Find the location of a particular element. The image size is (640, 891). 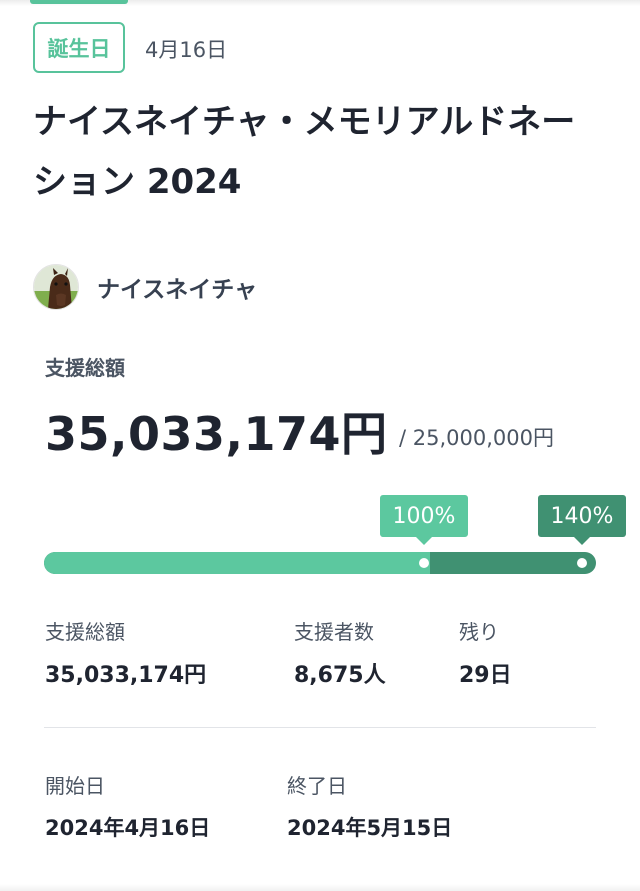

goal-amount: / 25,000,000円 is located at coordinates (476, 438).